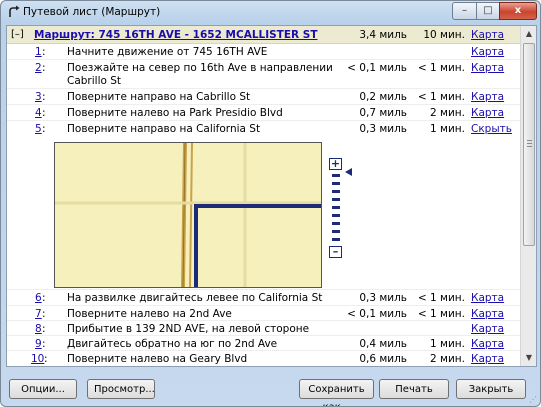  I want to click on vertical-scrollbar: ▲ ▼, so click(528, 196).